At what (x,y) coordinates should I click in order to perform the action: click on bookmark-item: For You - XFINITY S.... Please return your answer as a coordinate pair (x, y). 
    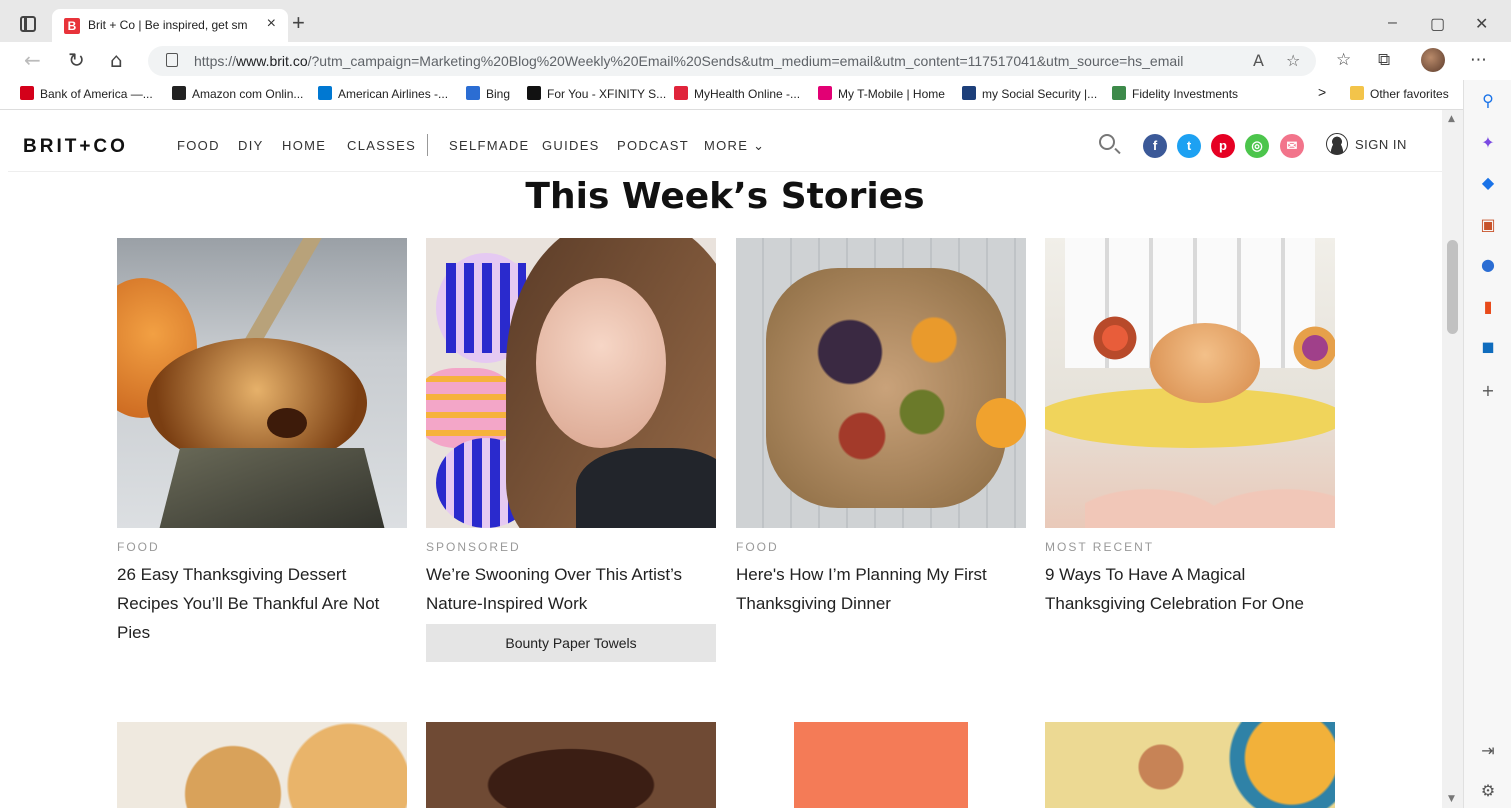
    Looking at the image, I should click on (596, 93).